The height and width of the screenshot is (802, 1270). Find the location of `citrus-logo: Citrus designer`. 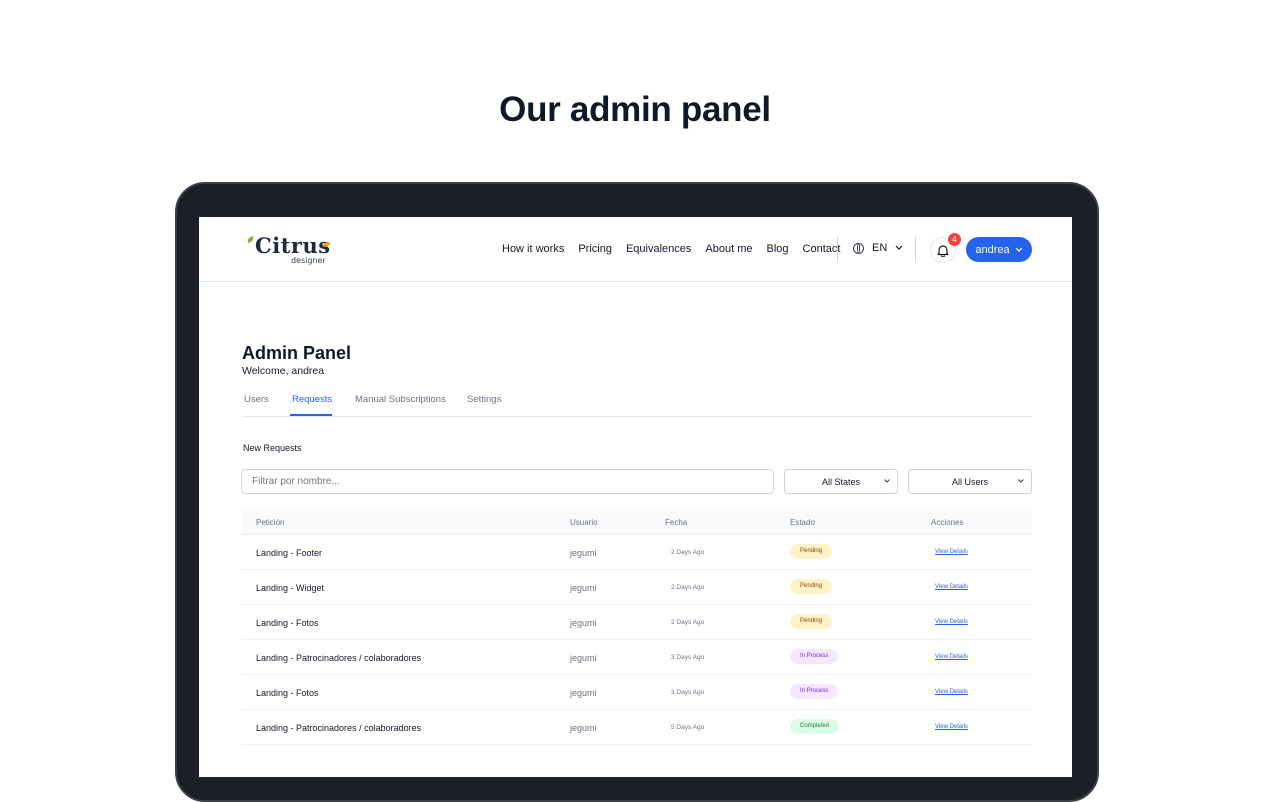

citrus-logo: Citrus designer is located at coordinates (290, 250).